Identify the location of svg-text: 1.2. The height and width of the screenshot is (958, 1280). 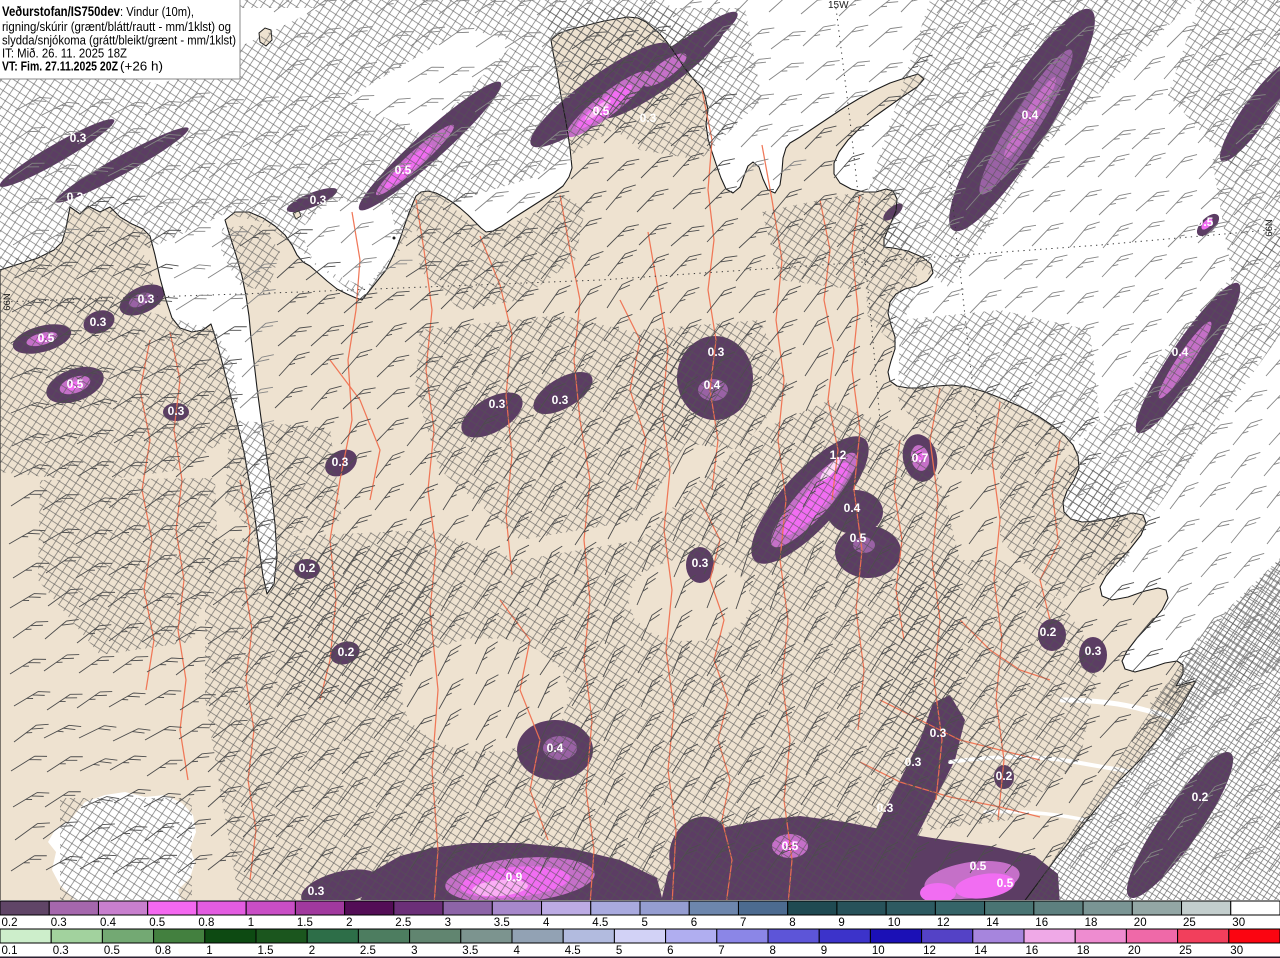
(838, 455).